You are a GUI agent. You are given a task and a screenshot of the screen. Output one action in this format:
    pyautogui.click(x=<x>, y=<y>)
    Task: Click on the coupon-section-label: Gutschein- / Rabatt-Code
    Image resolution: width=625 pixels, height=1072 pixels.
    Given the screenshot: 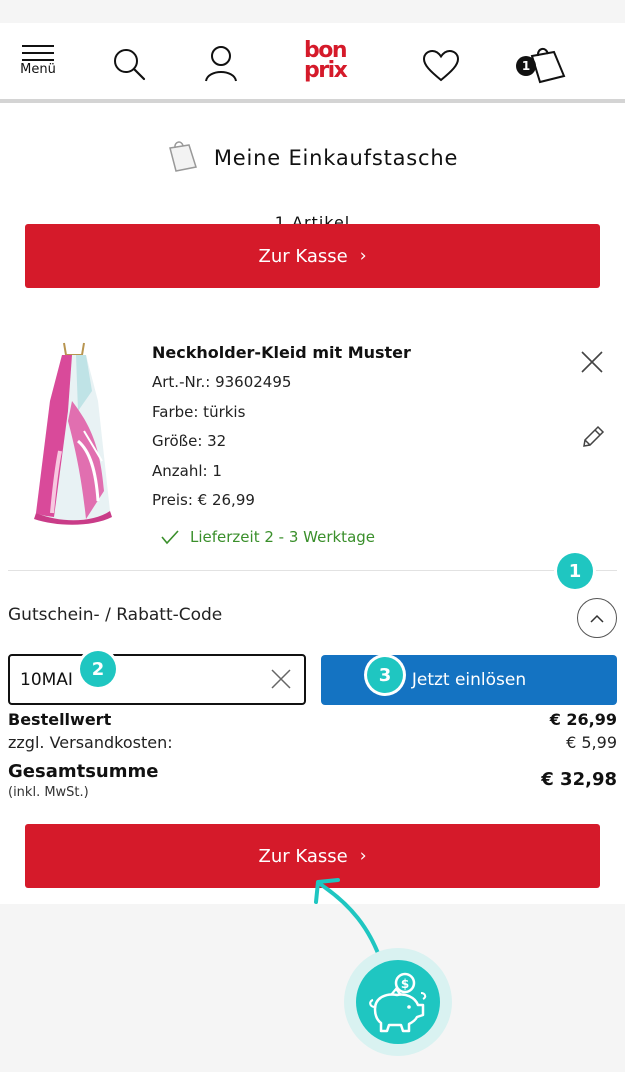 What is the action you would take?
    pyautogui.click(x=115, y=615)
    